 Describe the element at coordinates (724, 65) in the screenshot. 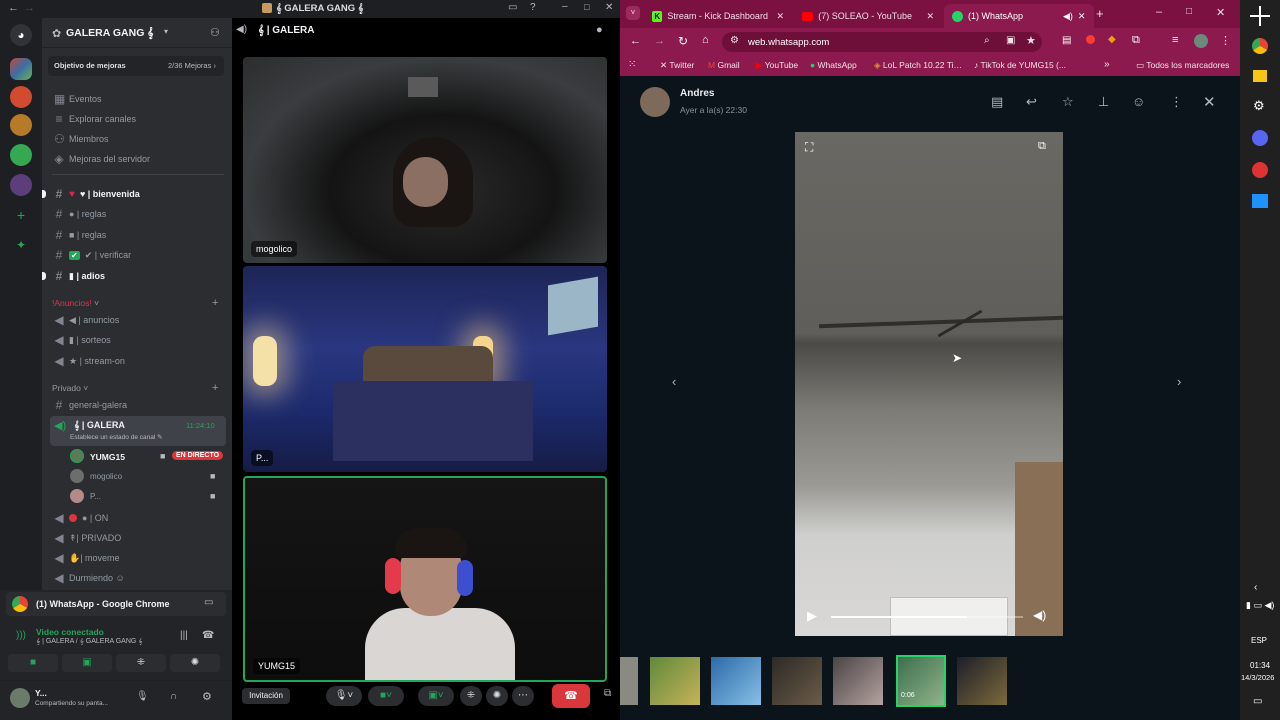

I see `bookmark-gmail: M Gmail` at that location.